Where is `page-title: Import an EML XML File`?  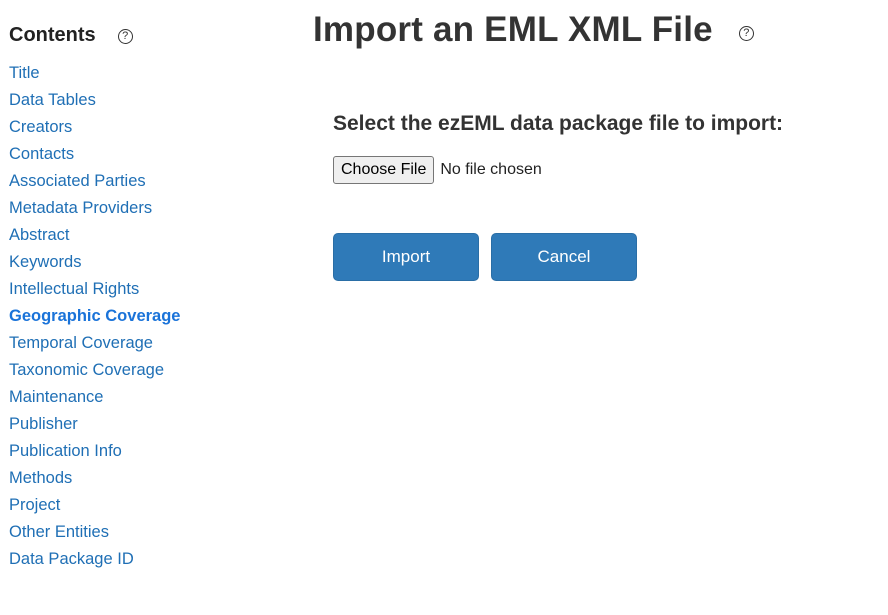
page-title: Import an EML XML File is located at coordinates (513, 29).